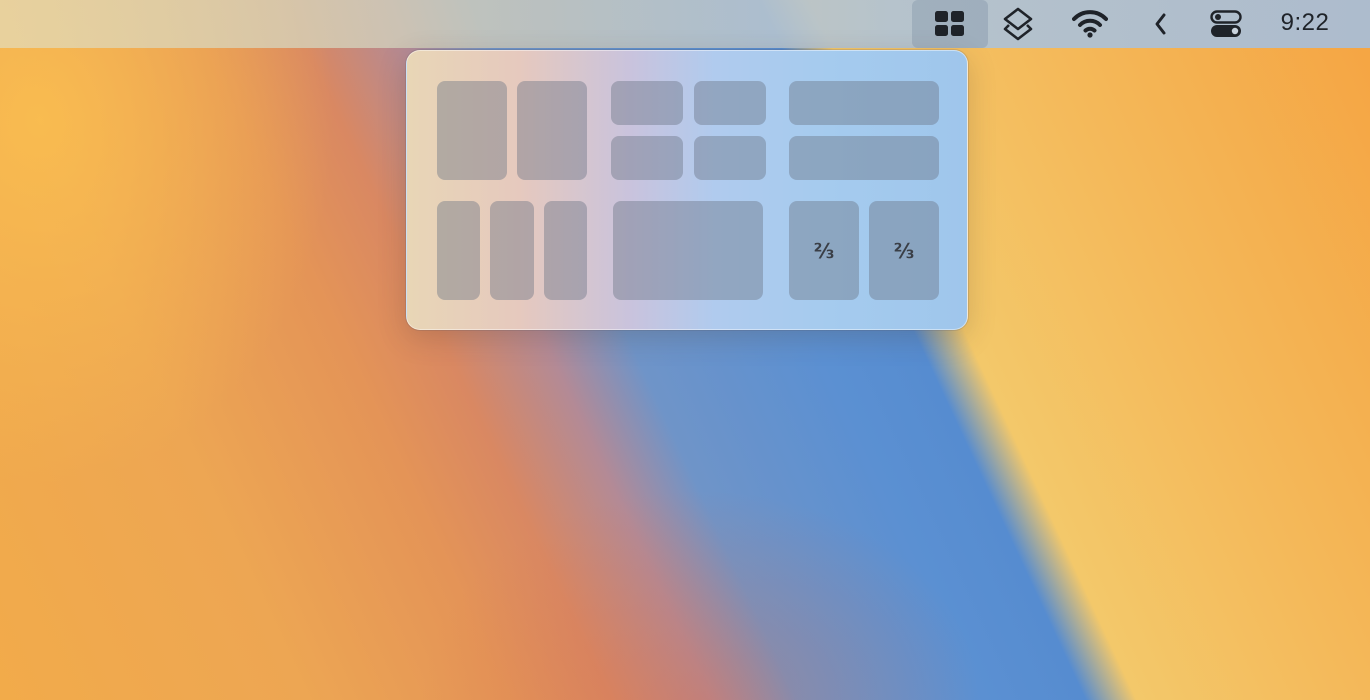  Describe the element at coordinates (685, 24) in the screenshot. I see `menu-bar: 9:22` at that location.